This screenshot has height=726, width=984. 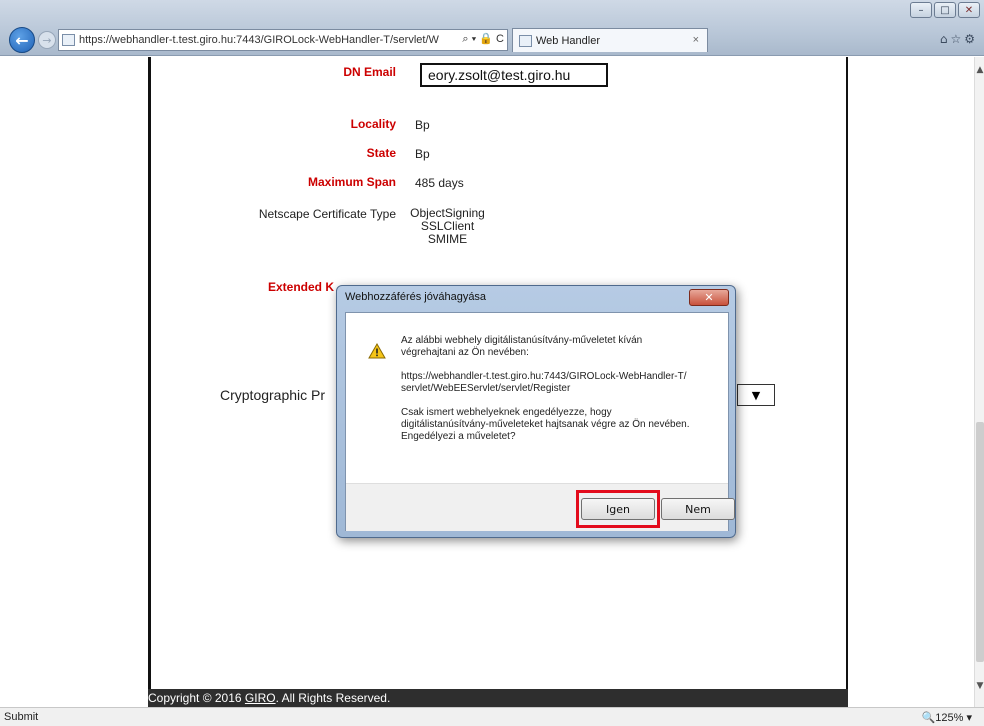 I want to click on cert-type-label: Netscape Certificate Type, so click(x=327, y=214).